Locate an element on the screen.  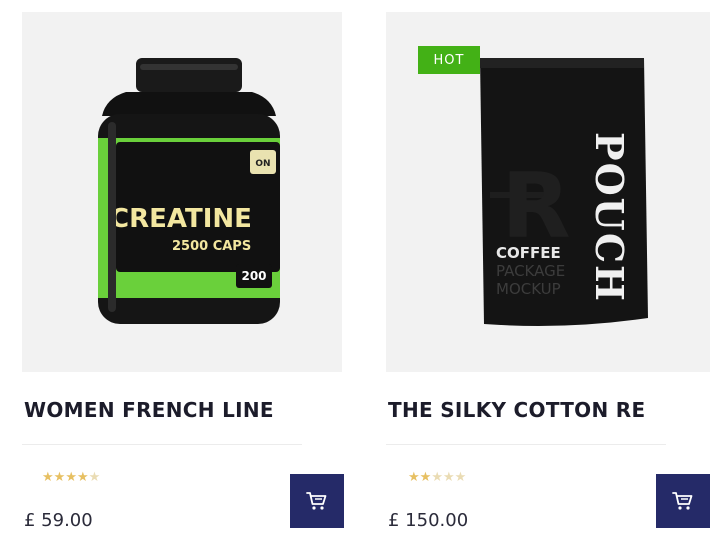
pouch-mockup-text: MOCKUP is located at coordinates (528, 289).